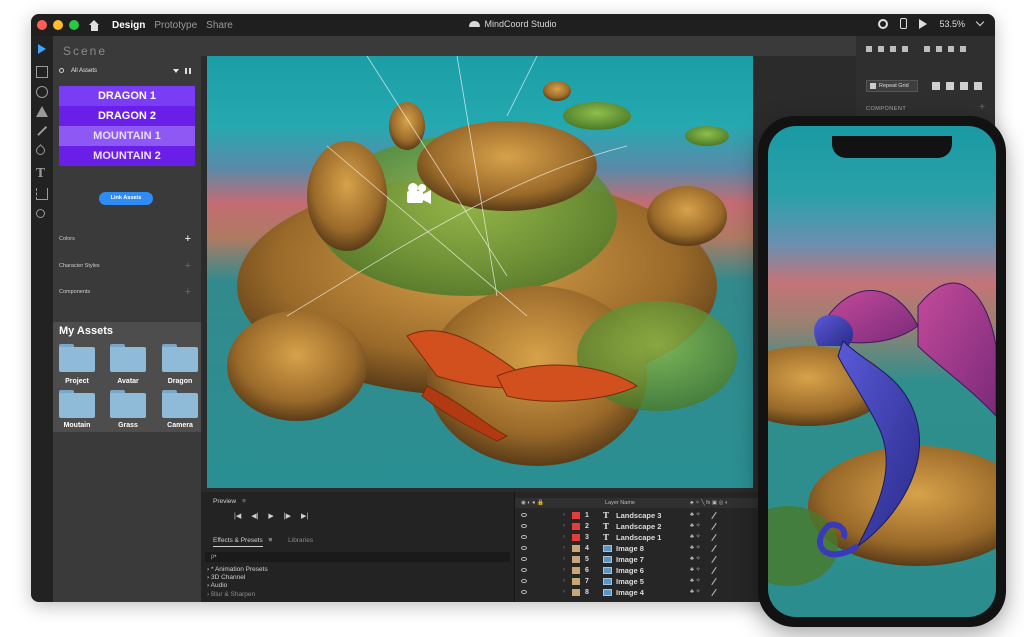 This screenshot has width=1024, height=637. Describe the element at coordinates (237, 516) in the screenshot. I see `skip-back-icon: |◀` at that location.